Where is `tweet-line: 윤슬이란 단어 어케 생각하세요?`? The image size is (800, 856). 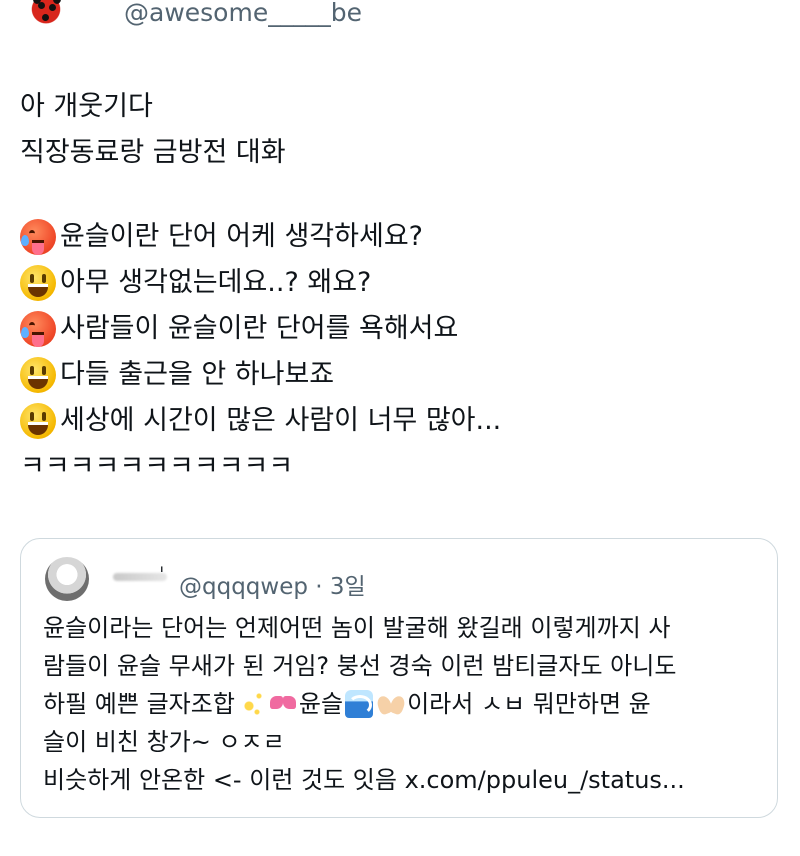 tweet-line: 윤슬이란 단어 어케 생각하세요? is located at coordinates (400, 237).